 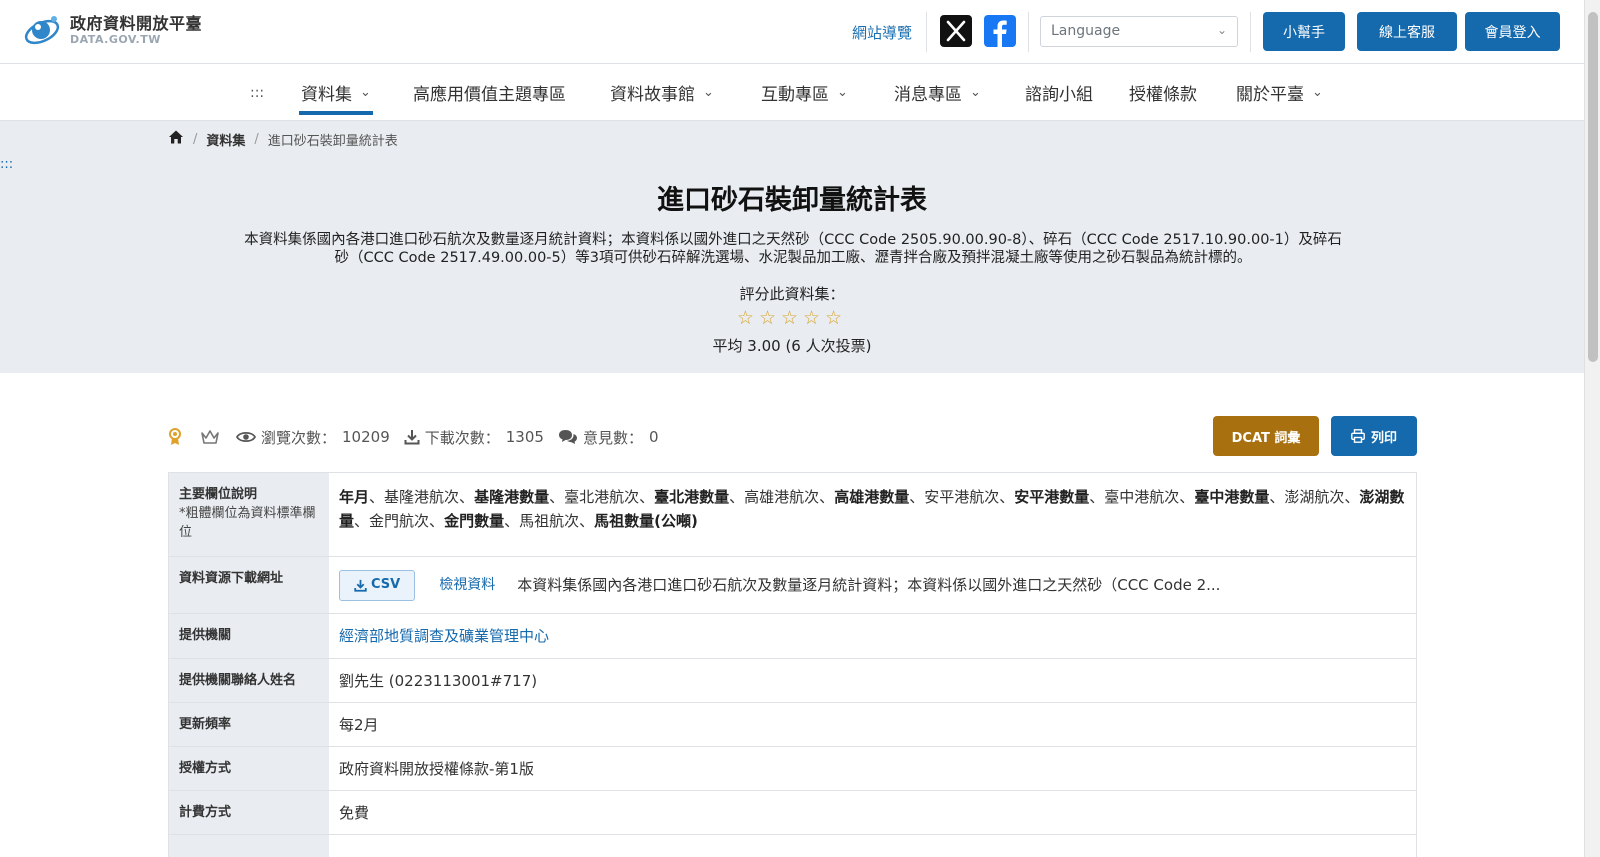 I want to click on csv-download-button: CSV, so click(x=377, y=585).